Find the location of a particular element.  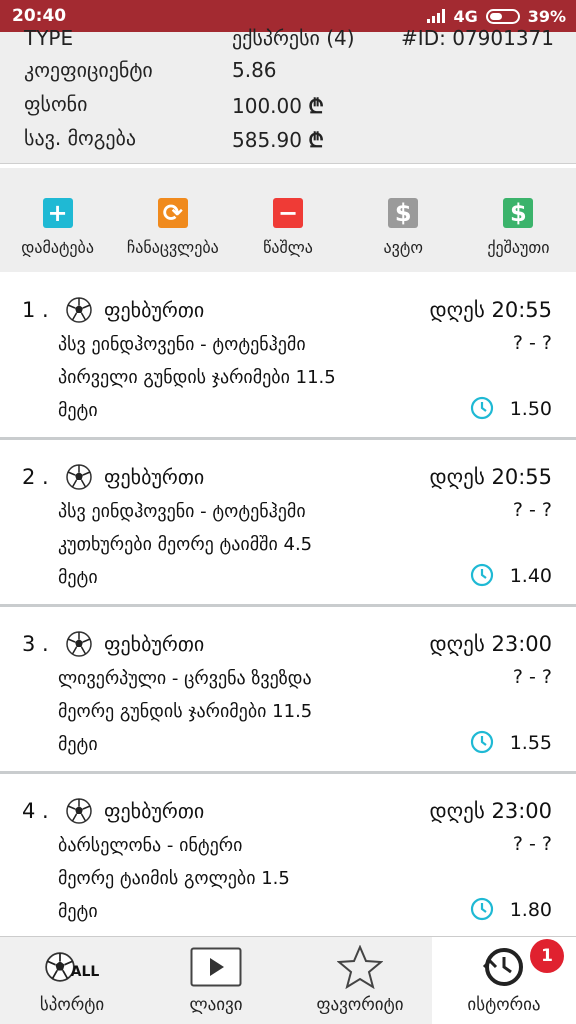

win-value-wrap: 585.90 ₾ is located at coordinates (278, 139).